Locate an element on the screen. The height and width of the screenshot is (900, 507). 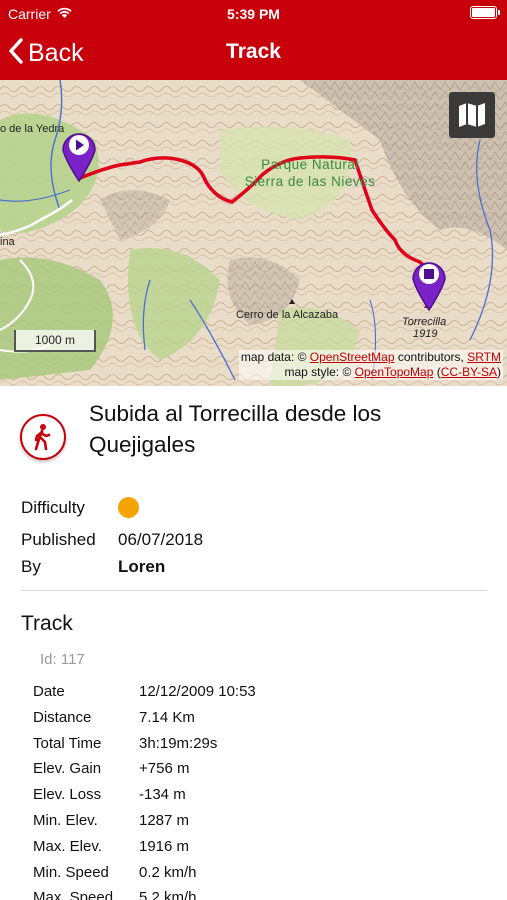
stat-value: 12/12/2009 10:53 is located at coordinates (197, 691).